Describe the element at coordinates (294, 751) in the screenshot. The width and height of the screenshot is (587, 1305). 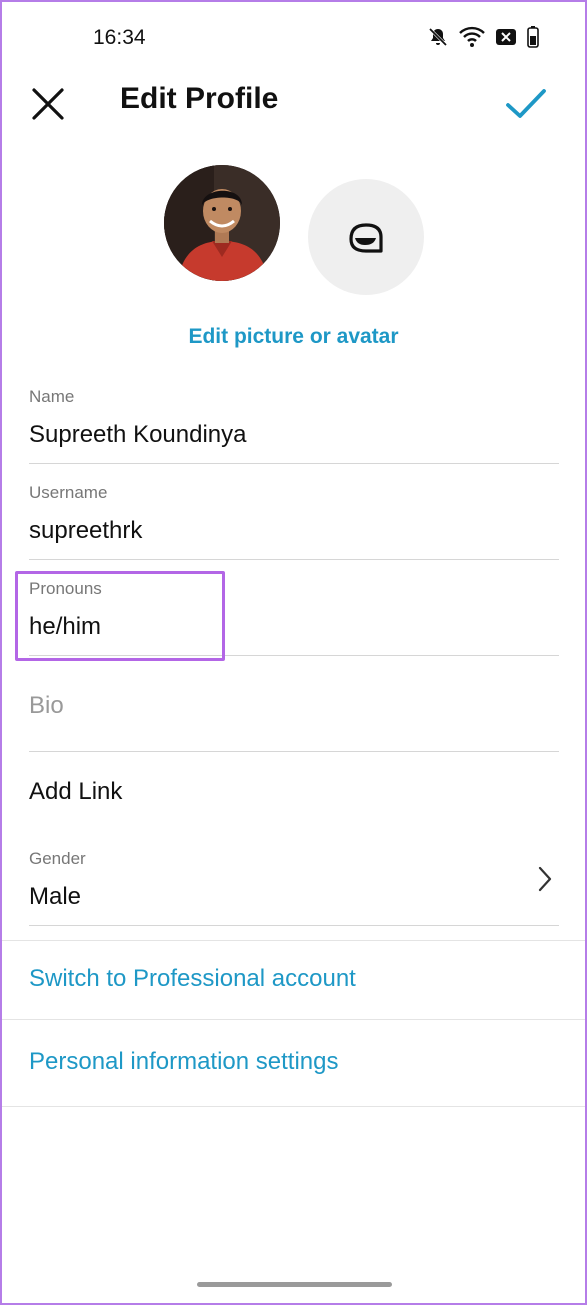
I see `bio-underline` at that location.